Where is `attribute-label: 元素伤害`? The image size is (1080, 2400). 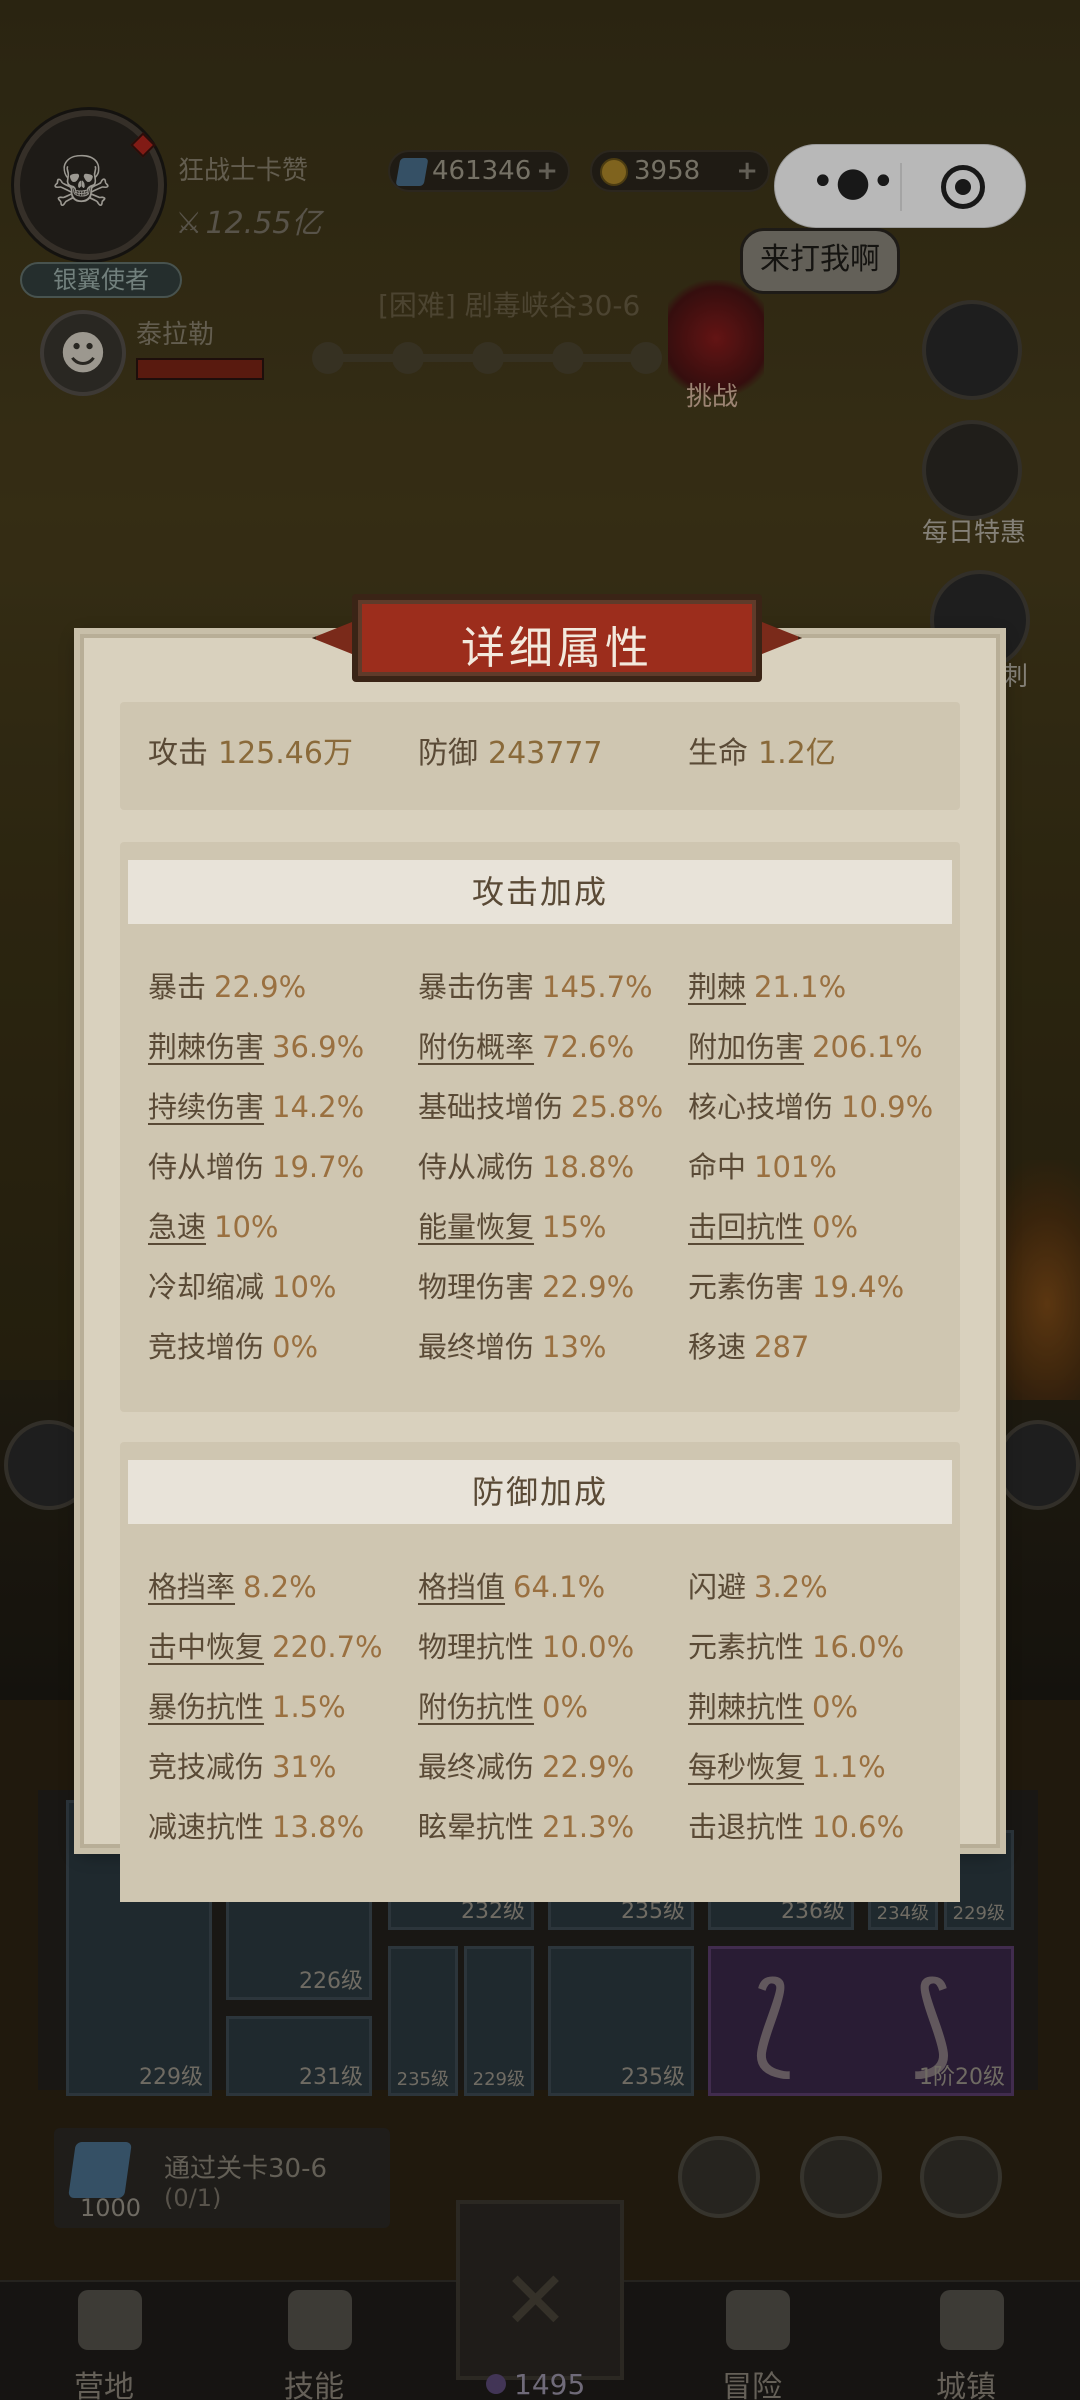 attribute-label: 元素伤害 is located at coordinates (746, 1287).